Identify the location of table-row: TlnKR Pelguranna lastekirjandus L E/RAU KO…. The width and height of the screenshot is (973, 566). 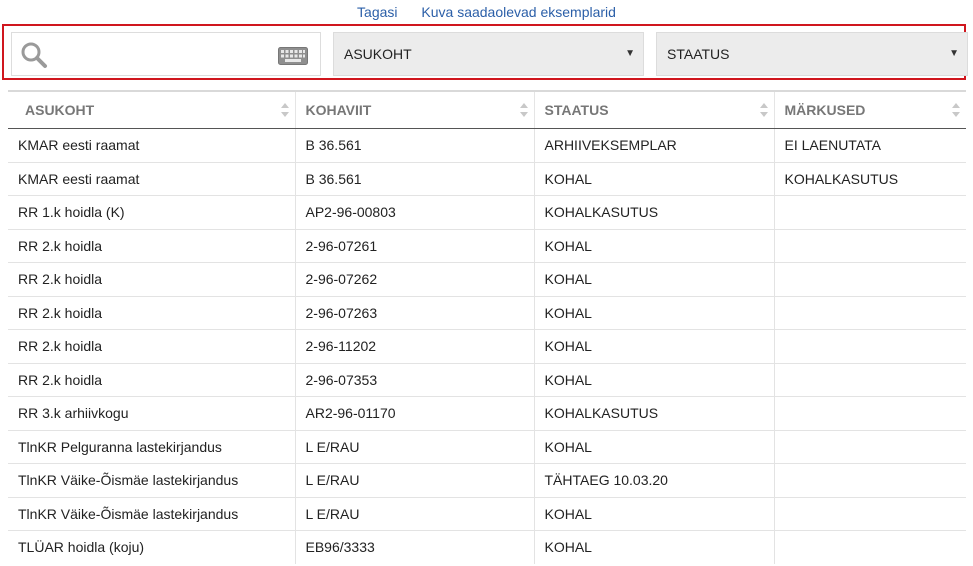
(487, 446).